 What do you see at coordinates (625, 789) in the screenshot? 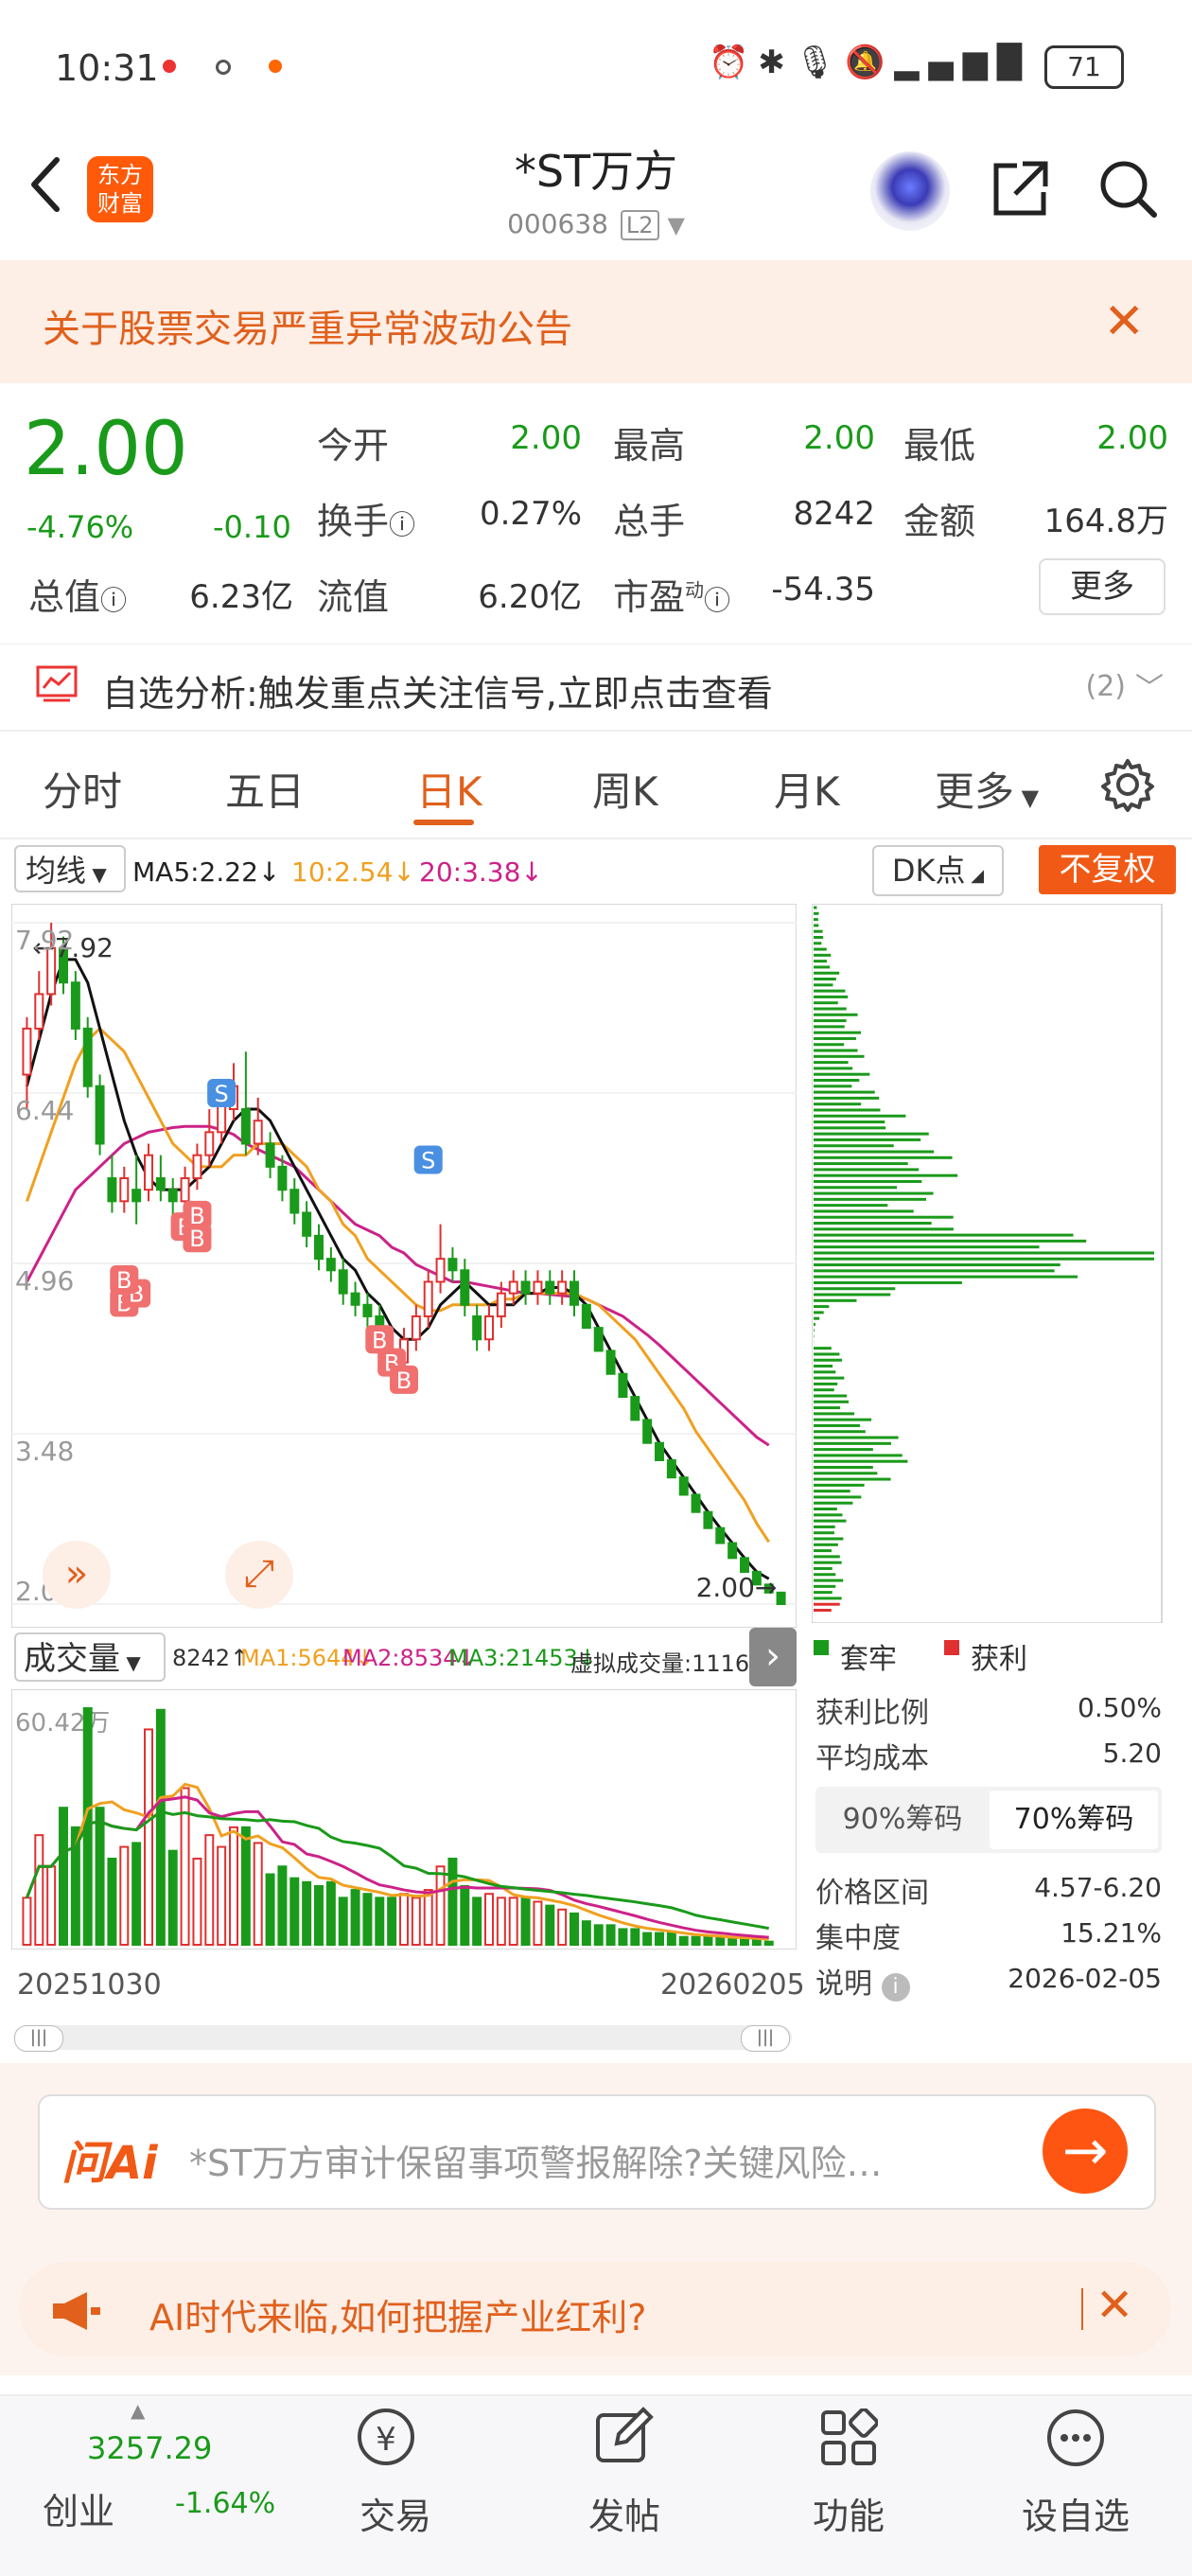
I see `tab-weekly-k: 周K` at bounding box center [625, 789].